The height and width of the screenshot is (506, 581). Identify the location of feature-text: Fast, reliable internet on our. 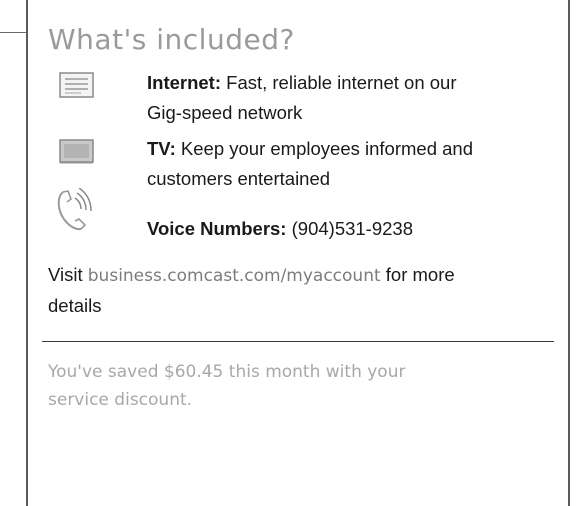
(341, 82).